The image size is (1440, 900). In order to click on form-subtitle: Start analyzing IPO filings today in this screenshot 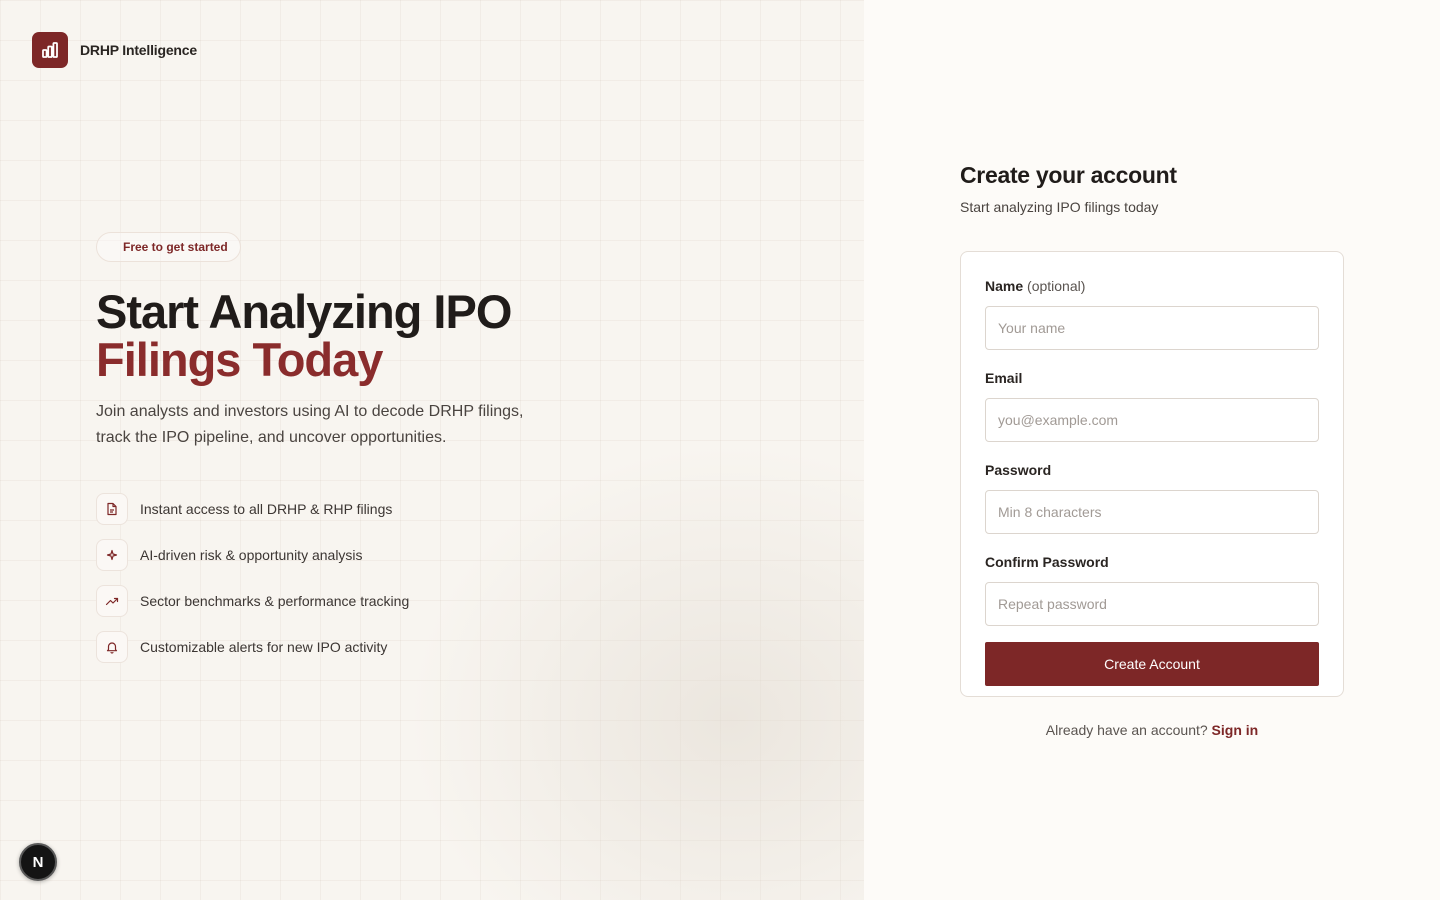, I will do `click(1059, 207)`.